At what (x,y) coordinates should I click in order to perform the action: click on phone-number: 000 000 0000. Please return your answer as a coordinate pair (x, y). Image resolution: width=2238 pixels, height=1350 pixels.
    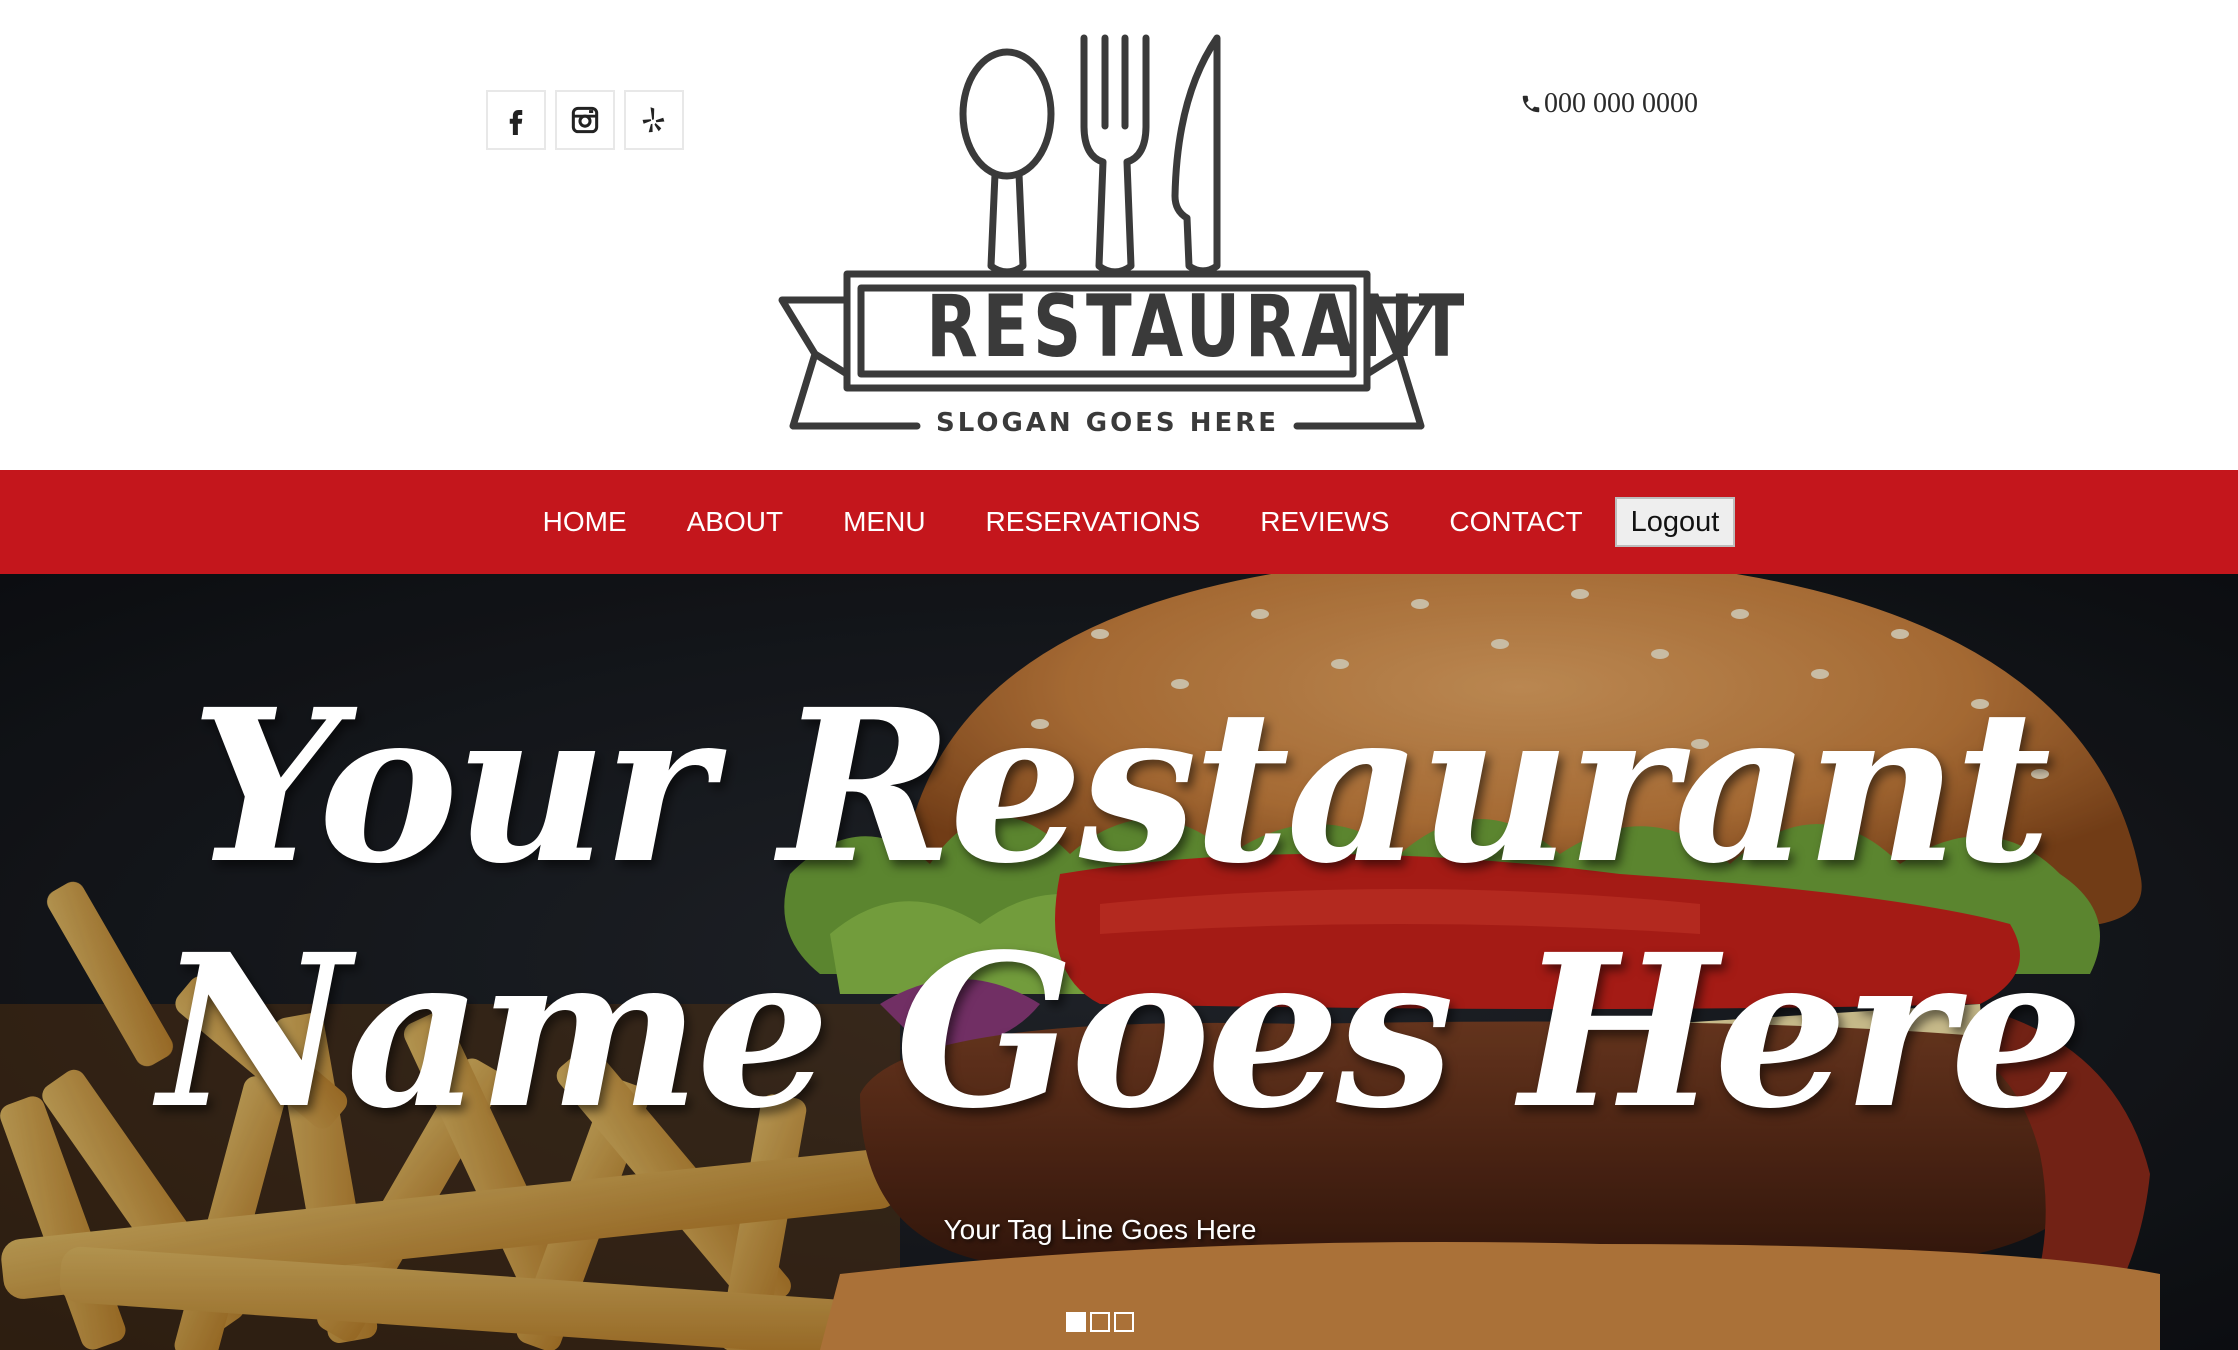
    Looking at the image, I should click on (1621, 103).